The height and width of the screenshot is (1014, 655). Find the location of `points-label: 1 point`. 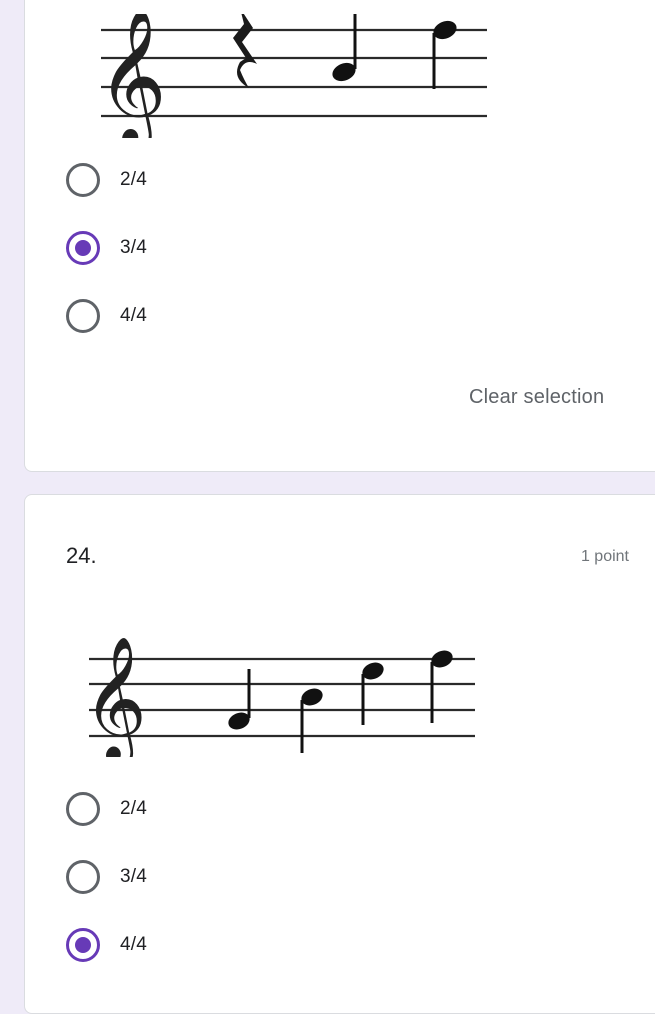

points-label: 1 point is located at coordinates (604, 556).